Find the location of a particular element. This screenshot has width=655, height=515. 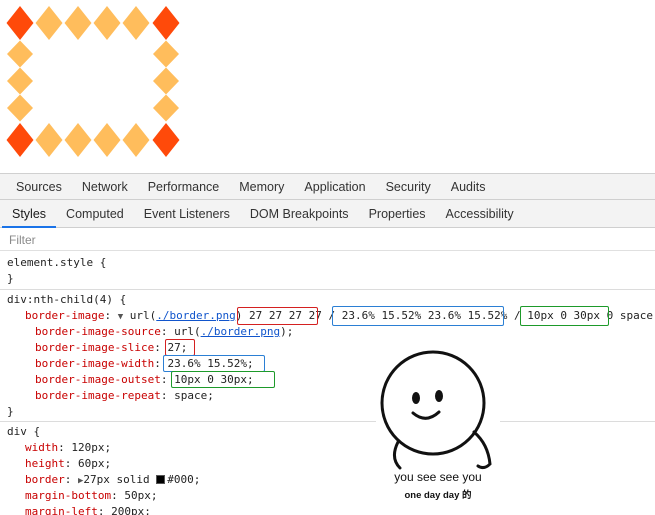

element-style-selector: element.style { is located at coordinates (56, 263).